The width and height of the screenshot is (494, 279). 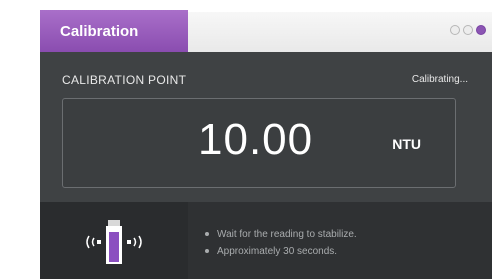 I want to click on maximize-icon, so click(x=468, y=30).